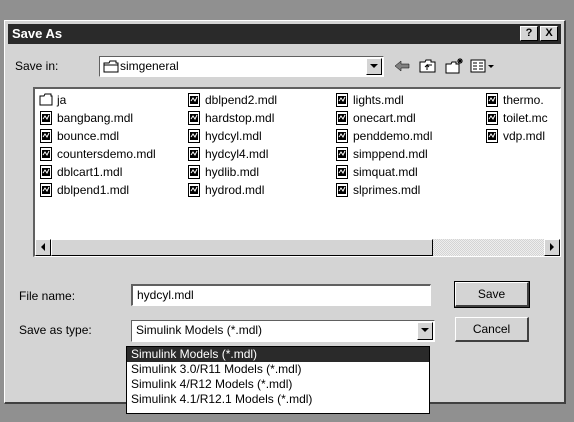 This screenshot has height=422, width=574. What do you see at coordinates (237, 154) in the screenshot?
I see `file-name: hydcyl4.mdl` at bounding box center [237, 154].